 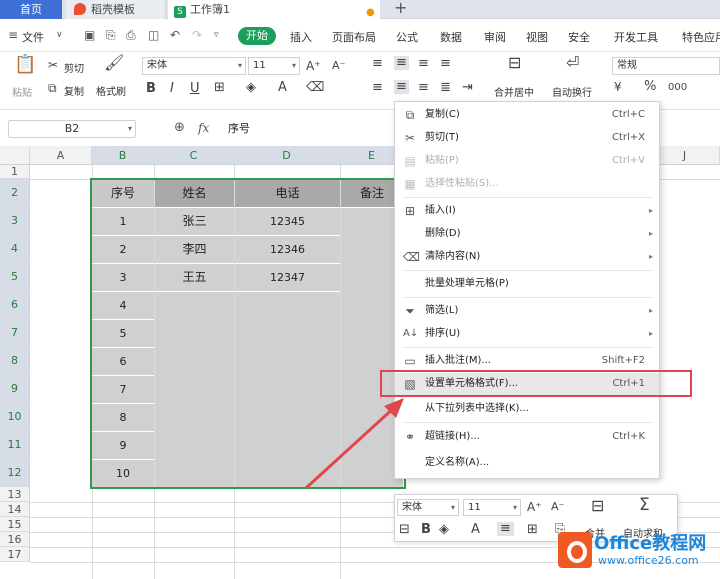 What do you see at coordinates (527, 211) in the screenshot?
I see `menu-item-insert: ⊞ 插入(I) ▸` at bounding box center [527, 211].